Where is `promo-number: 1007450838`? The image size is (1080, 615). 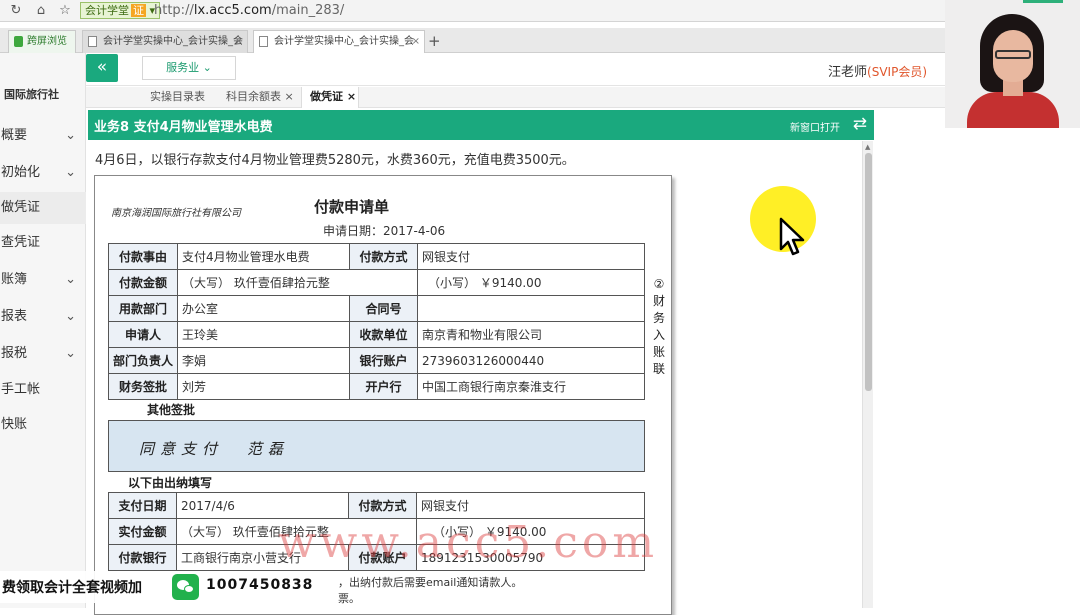
promo-number: 1007450838 is located at coordinates (260, 585).